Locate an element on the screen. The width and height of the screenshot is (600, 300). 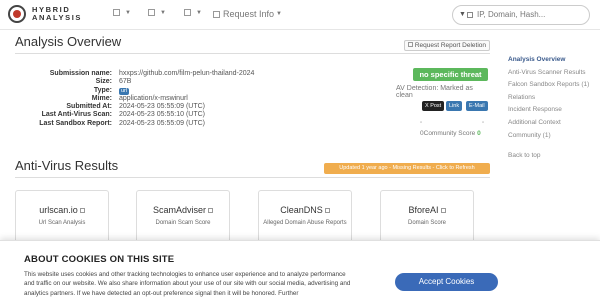
search-icon is located at coordinates (470, 15).